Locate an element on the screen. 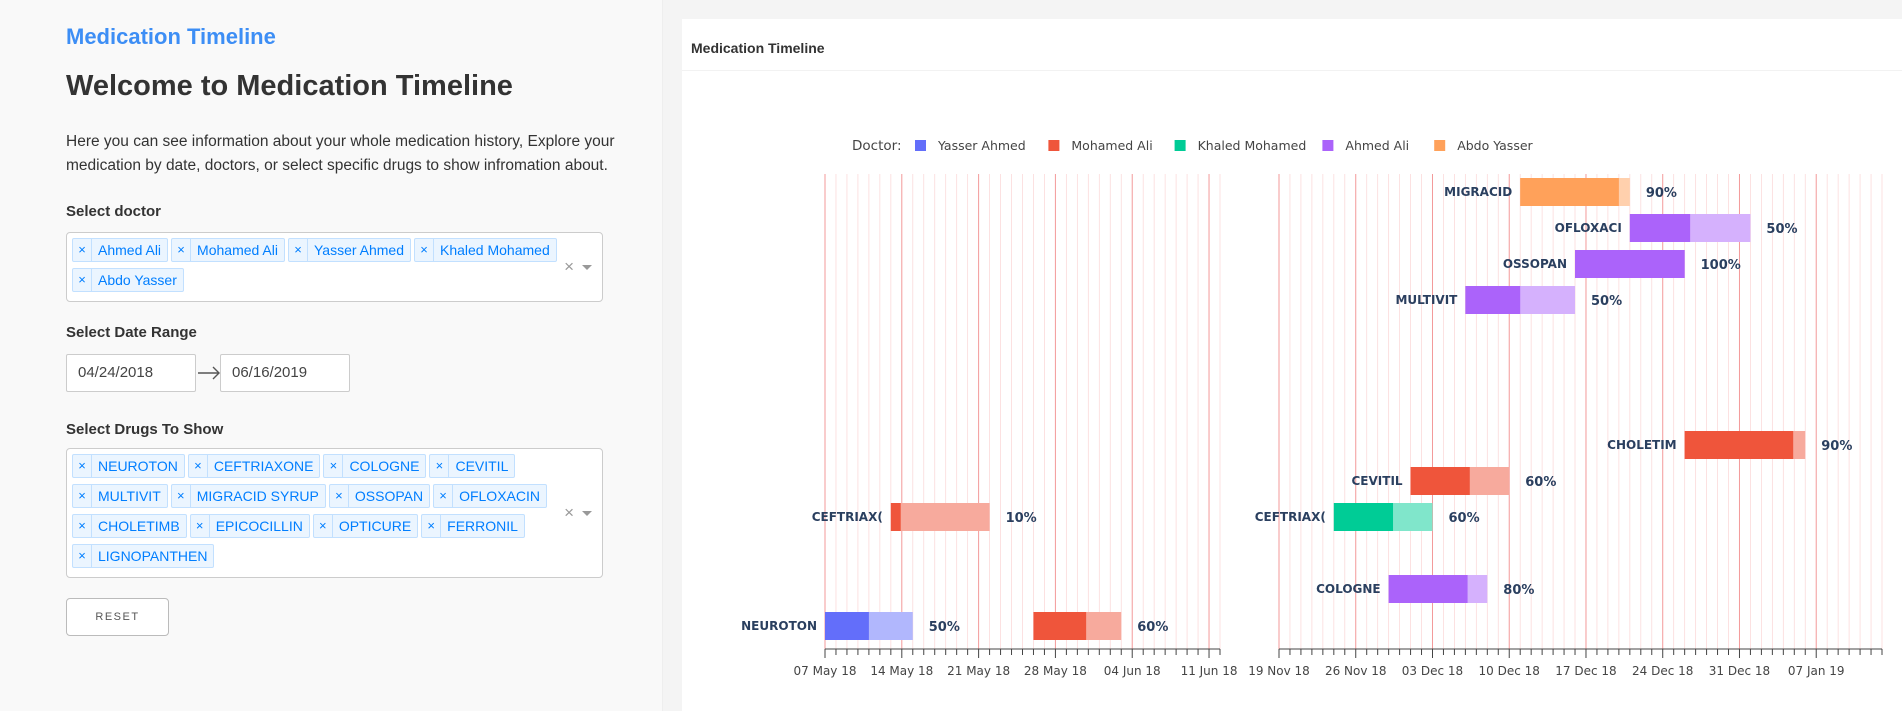 This screenshot has height=711, width=1902. drug-chip: × MIGRACID SYRUP is located at coordinates (248, 496).